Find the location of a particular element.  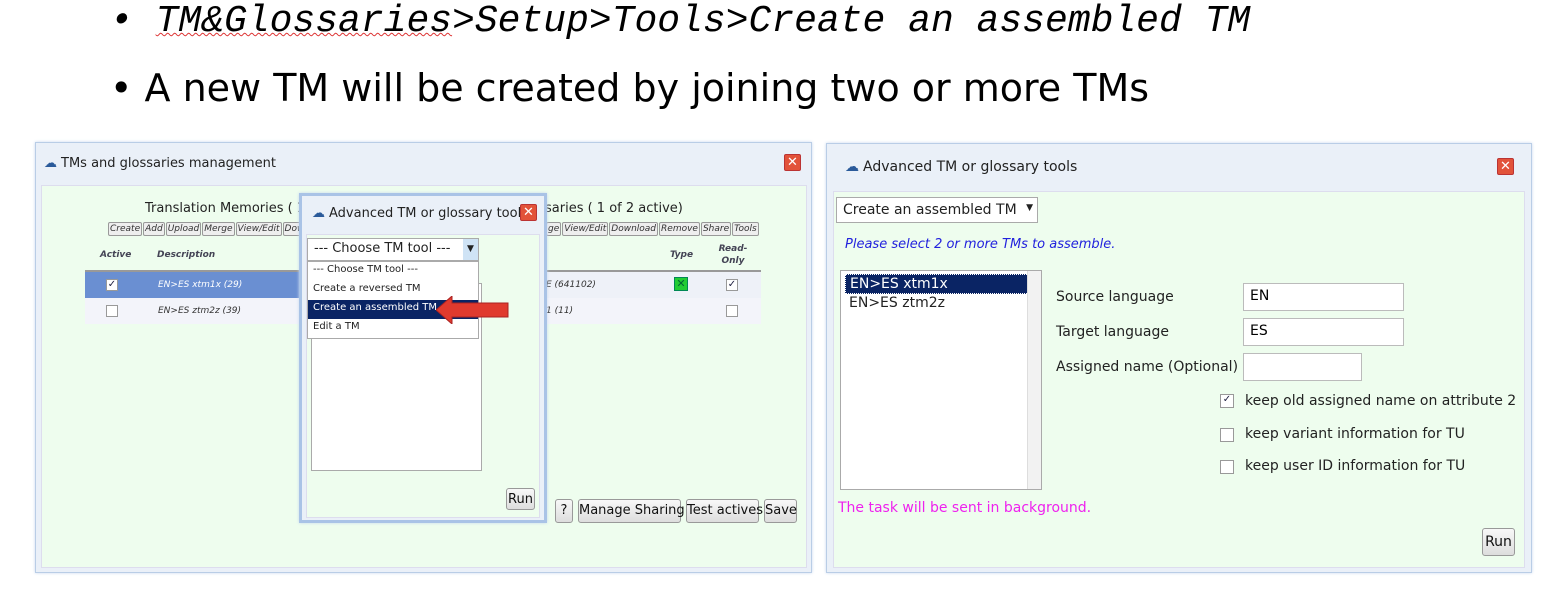

glossary-description: E (641102) is located at coordinates (571, 285).